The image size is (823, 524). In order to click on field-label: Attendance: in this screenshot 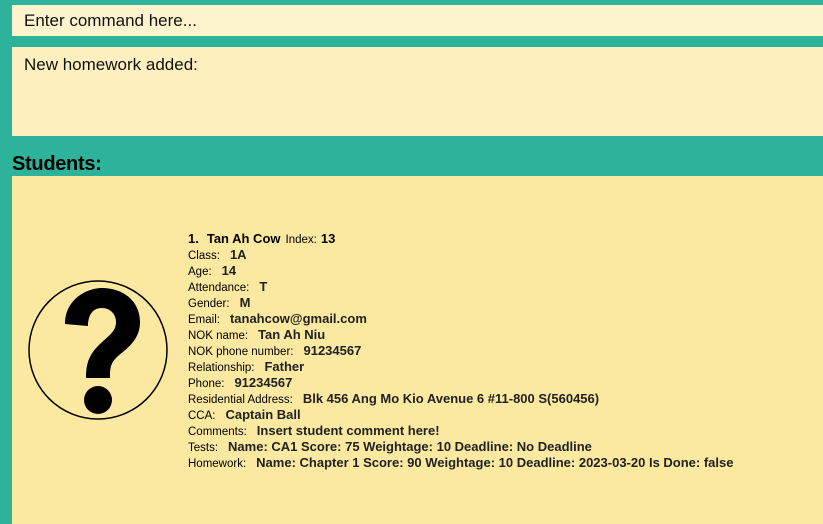, I will do `click(219, 288)`.